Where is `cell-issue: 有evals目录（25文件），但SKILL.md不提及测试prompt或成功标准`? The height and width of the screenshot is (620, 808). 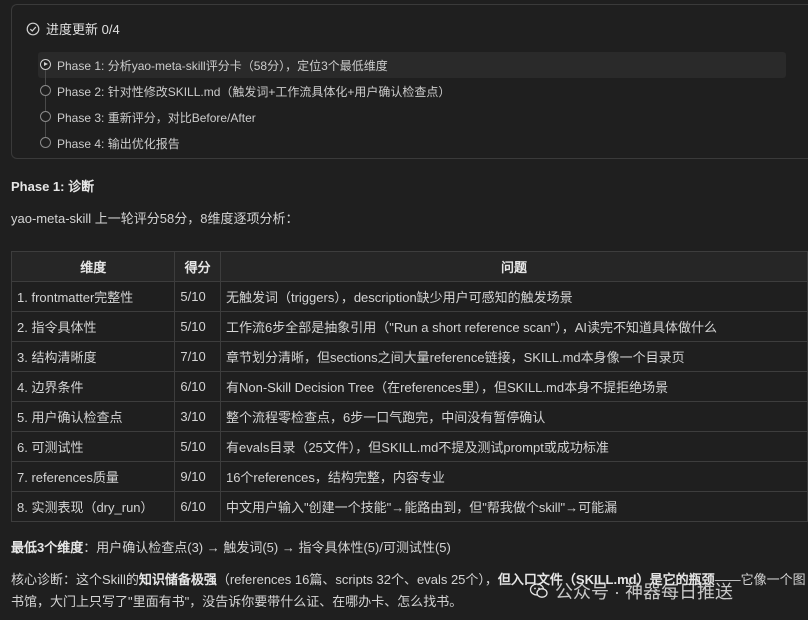
cell-issue: 有evals目录（25文件），但SKILL.md不提及测试prompt或成功标准 is located at coordinates (513, 446).